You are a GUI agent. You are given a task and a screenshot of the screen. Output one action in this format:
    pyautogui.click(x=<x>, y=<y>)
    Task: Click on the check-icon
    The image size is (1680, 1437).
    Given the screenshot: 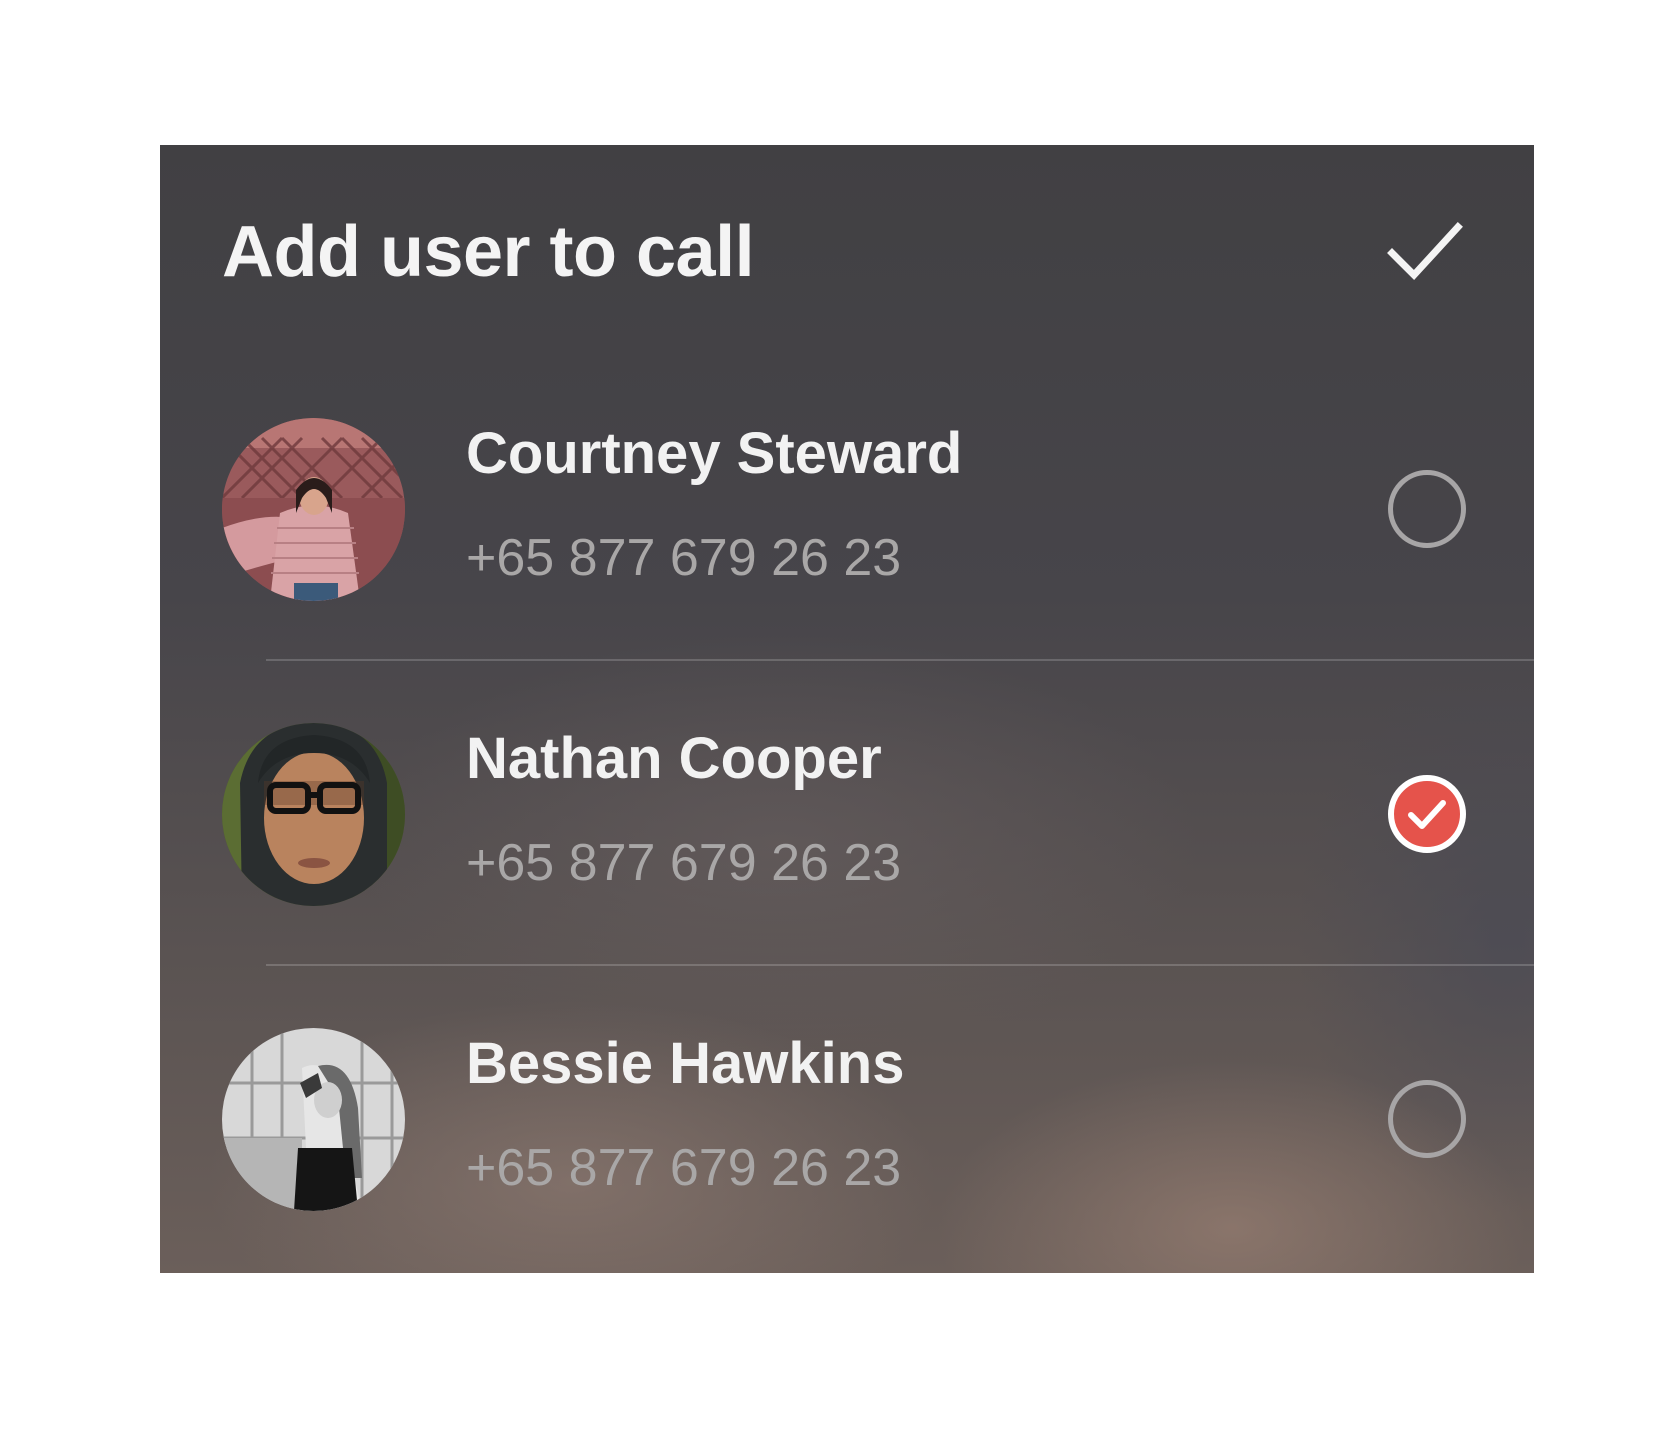 What is the action you would take?
    pyautogui.click(x=1427, y=814)
    